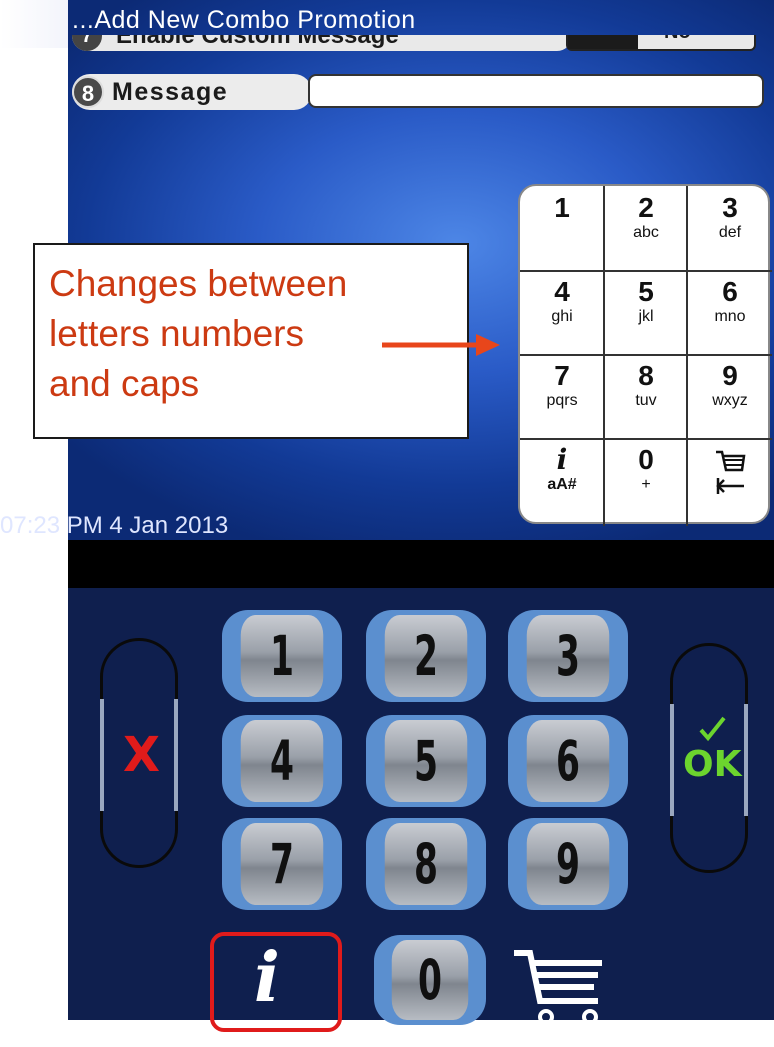 The image size is (774, 1047). I want to click on key-letters: tuv, so click(646, 400).